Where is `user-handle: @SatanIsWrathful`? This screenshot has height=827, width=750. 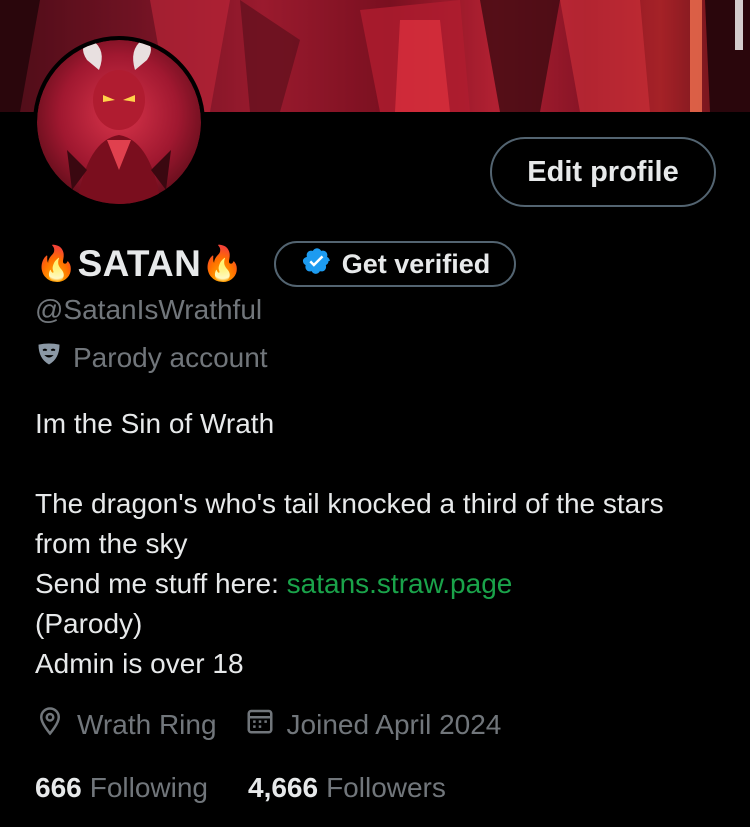
user-handle: @SatanIsWrathful is located at coordinates (149, 309).